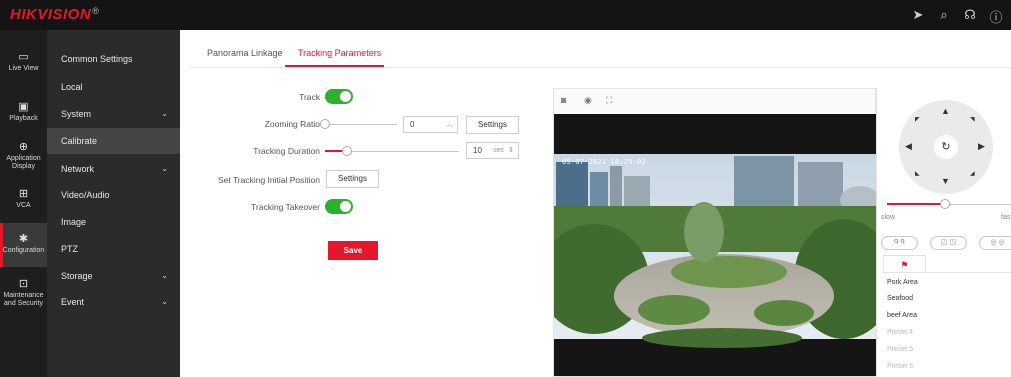  What do you see at coordinates (996, 16) in the screenshot?
I see `info-icon: ⓘ` at bounding box center [996, 16].